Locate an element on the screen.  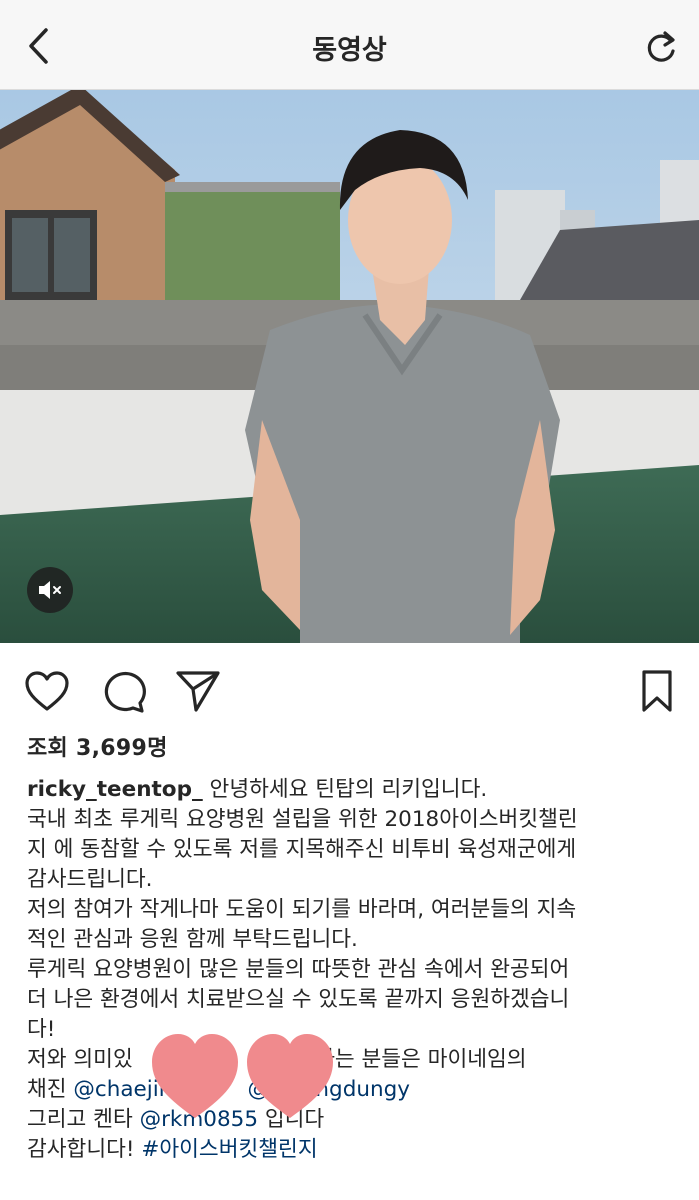
hashtag-link: #아이스버킷챌린지 is located at coordinates (229, 1149).